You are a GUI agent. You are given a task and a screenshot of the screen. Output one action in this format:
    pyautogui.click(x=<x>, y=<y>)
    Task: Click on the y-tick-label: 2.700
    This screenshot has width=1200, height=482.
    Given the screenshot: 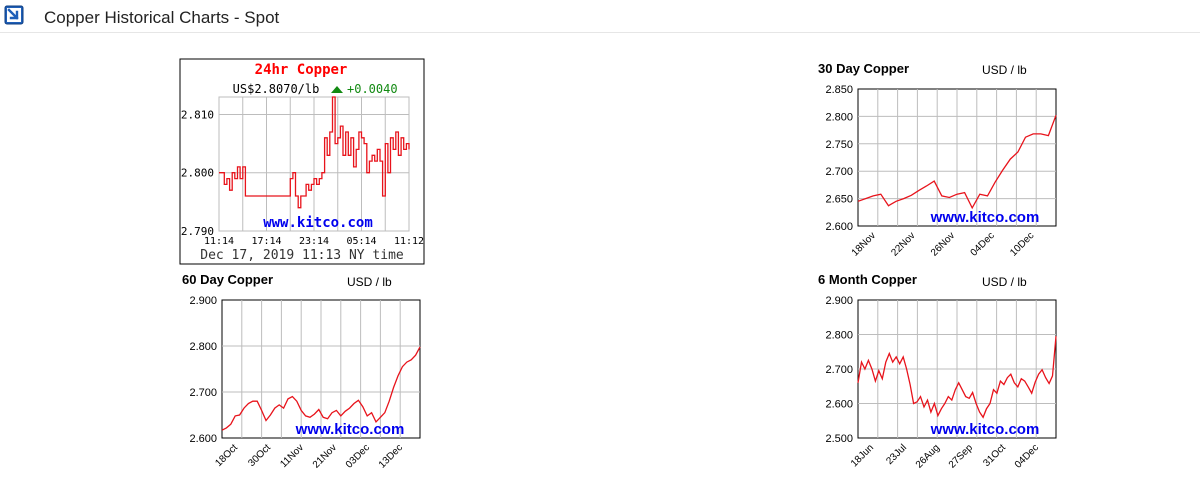 What is the action you would take?
    pyautogui.click(x=839, y=370)
    